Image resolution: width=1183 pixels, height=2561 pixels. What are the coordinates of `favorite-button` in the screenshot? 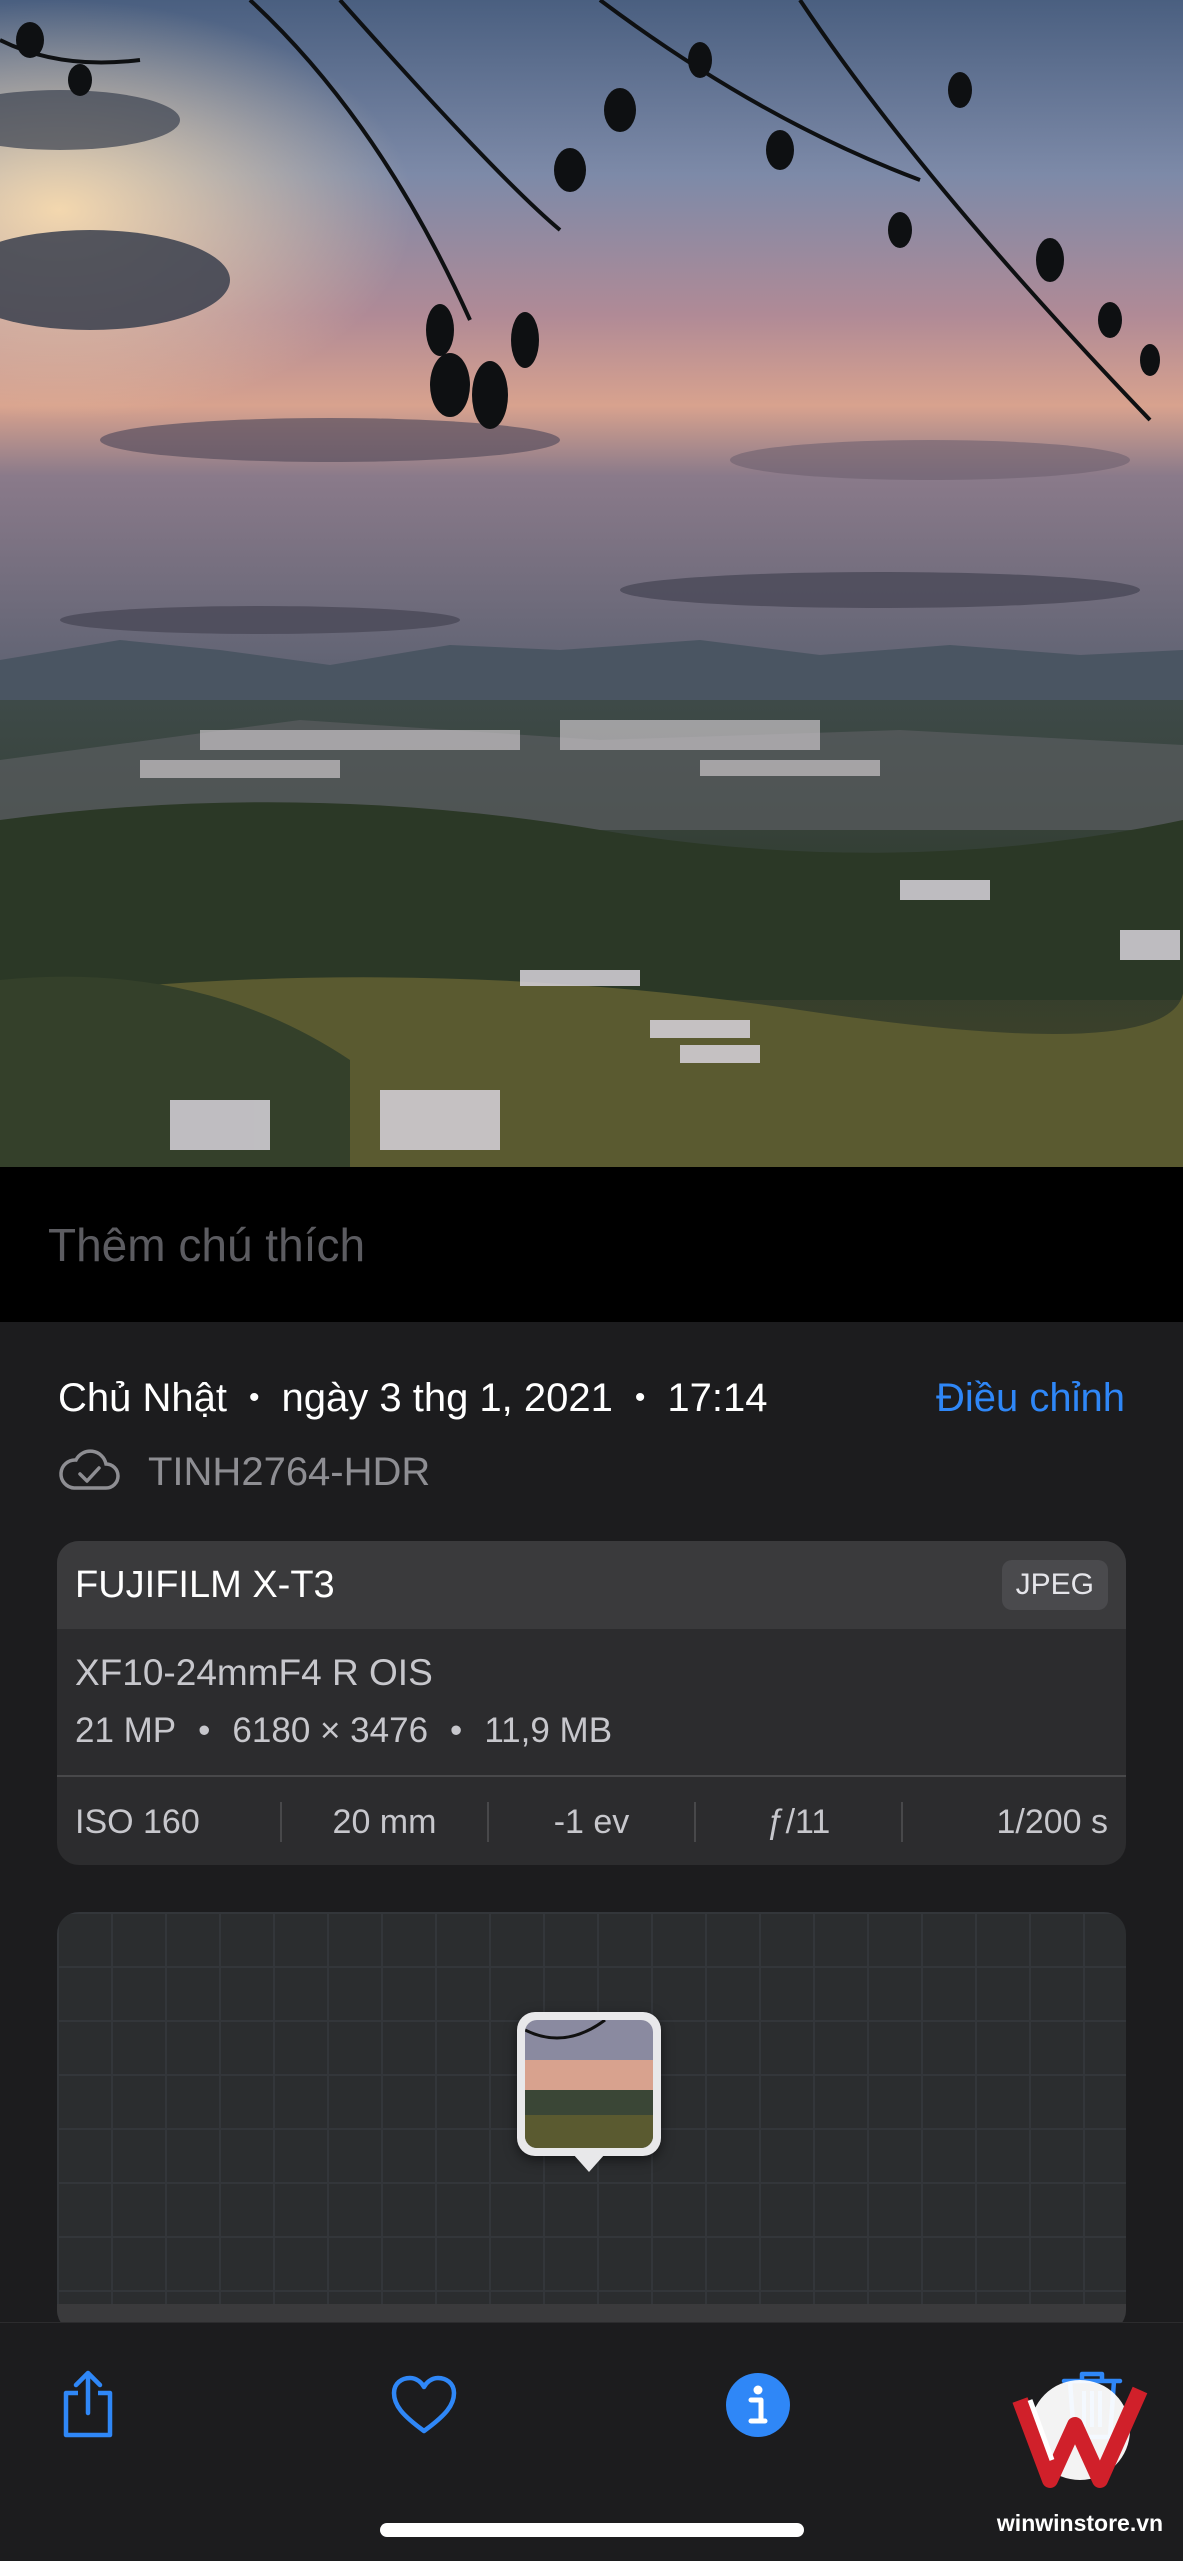 It's located at (424, 2405).